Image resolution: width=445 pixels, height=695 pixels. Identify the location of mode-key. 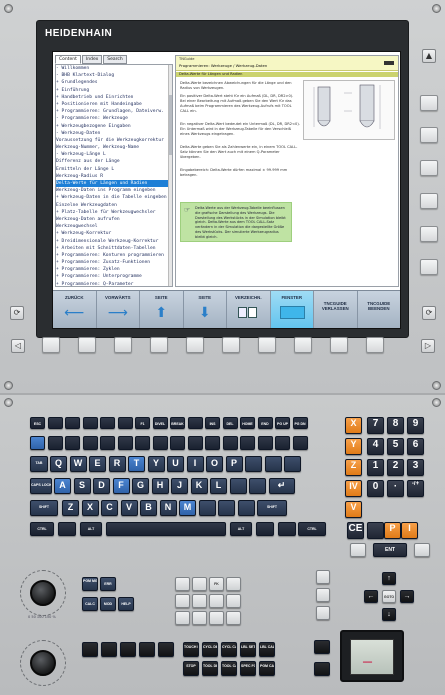
(323, 577).